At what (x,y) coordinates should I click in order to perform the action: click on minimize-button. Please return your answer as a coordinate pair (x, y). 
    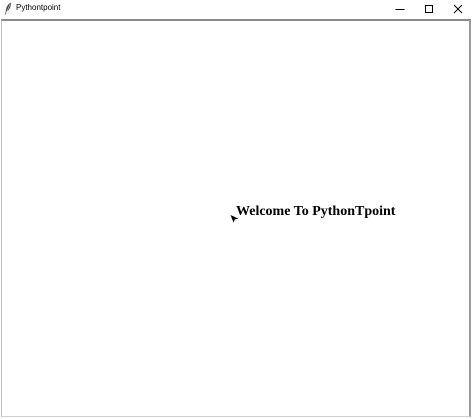
    Looking at the image, I should click on (400, 8).